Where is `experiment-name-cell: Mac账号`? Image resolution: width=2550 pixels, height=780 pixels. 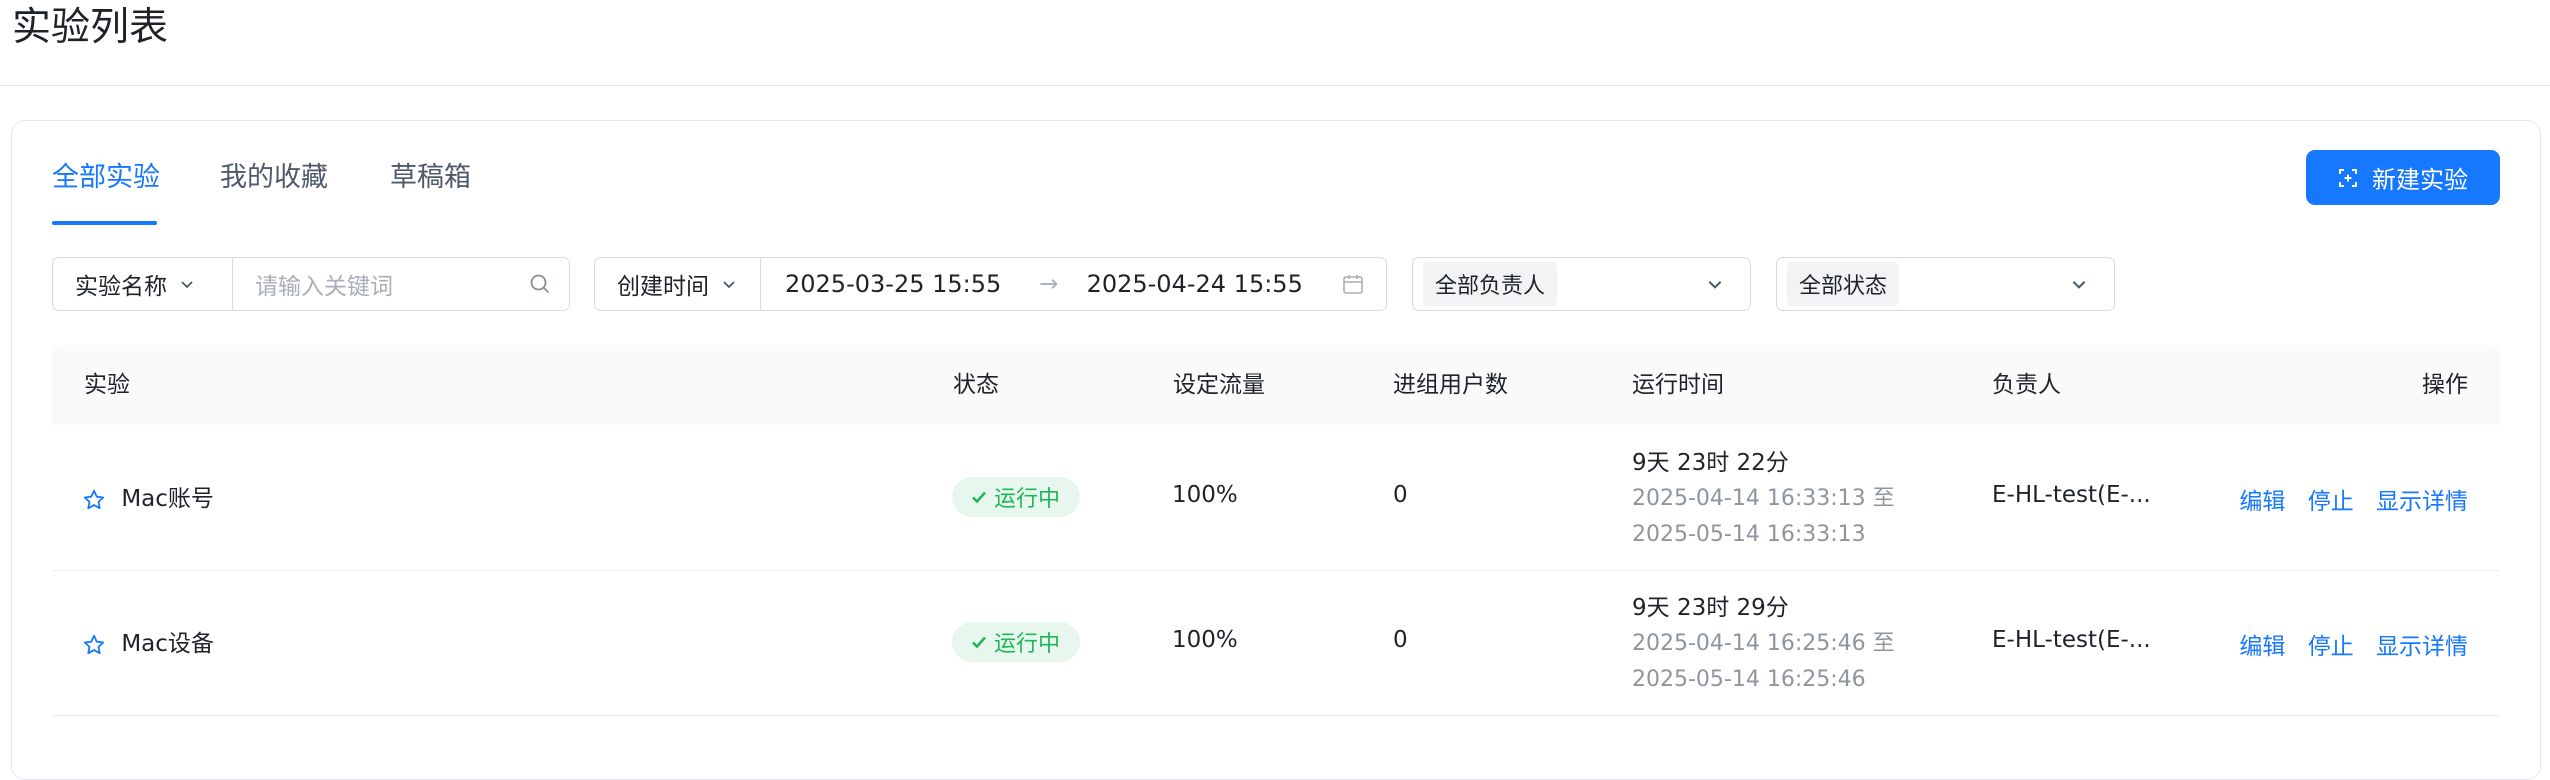
experiment-name-cell: Mac账号 is located at coordinates (148, 496).